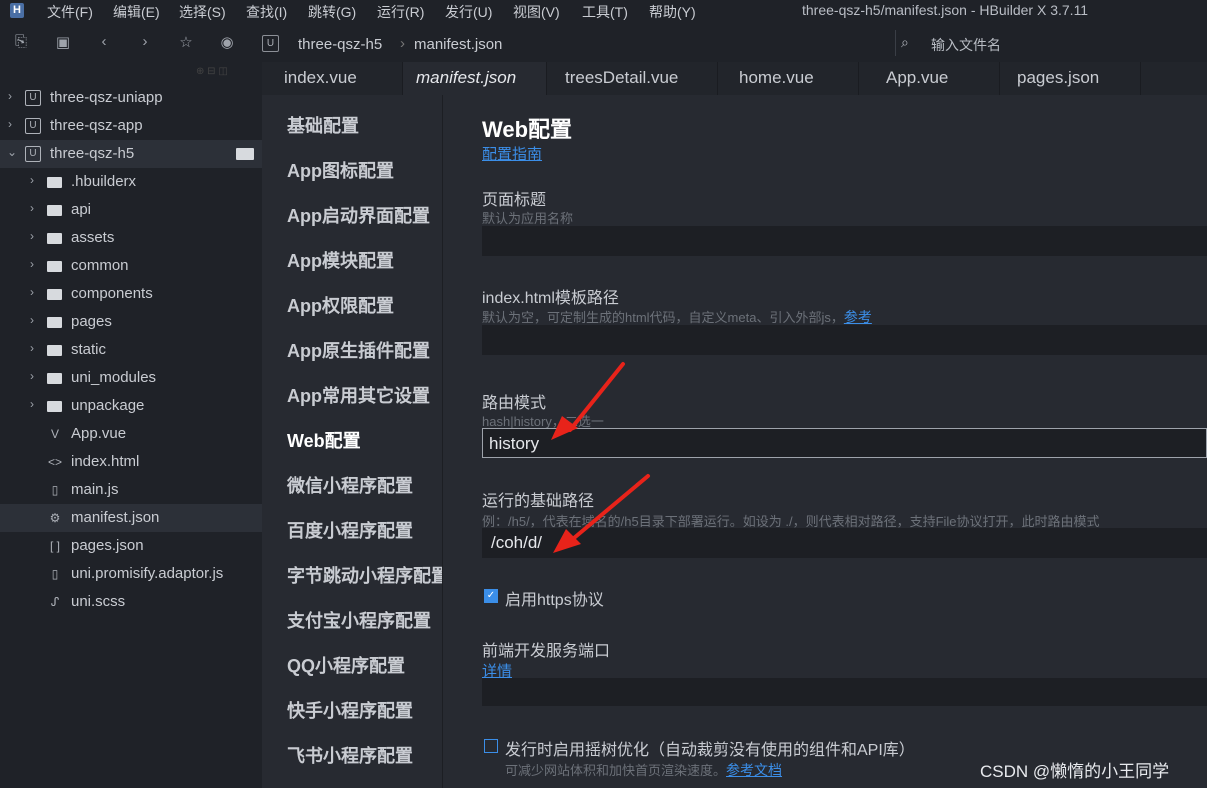 This screenshot has width=1207, height=788. Describe the element at coordinates (350, 755) in the screenshot. I see `nav-feishu-config: 飞书小程序配置` at that location.